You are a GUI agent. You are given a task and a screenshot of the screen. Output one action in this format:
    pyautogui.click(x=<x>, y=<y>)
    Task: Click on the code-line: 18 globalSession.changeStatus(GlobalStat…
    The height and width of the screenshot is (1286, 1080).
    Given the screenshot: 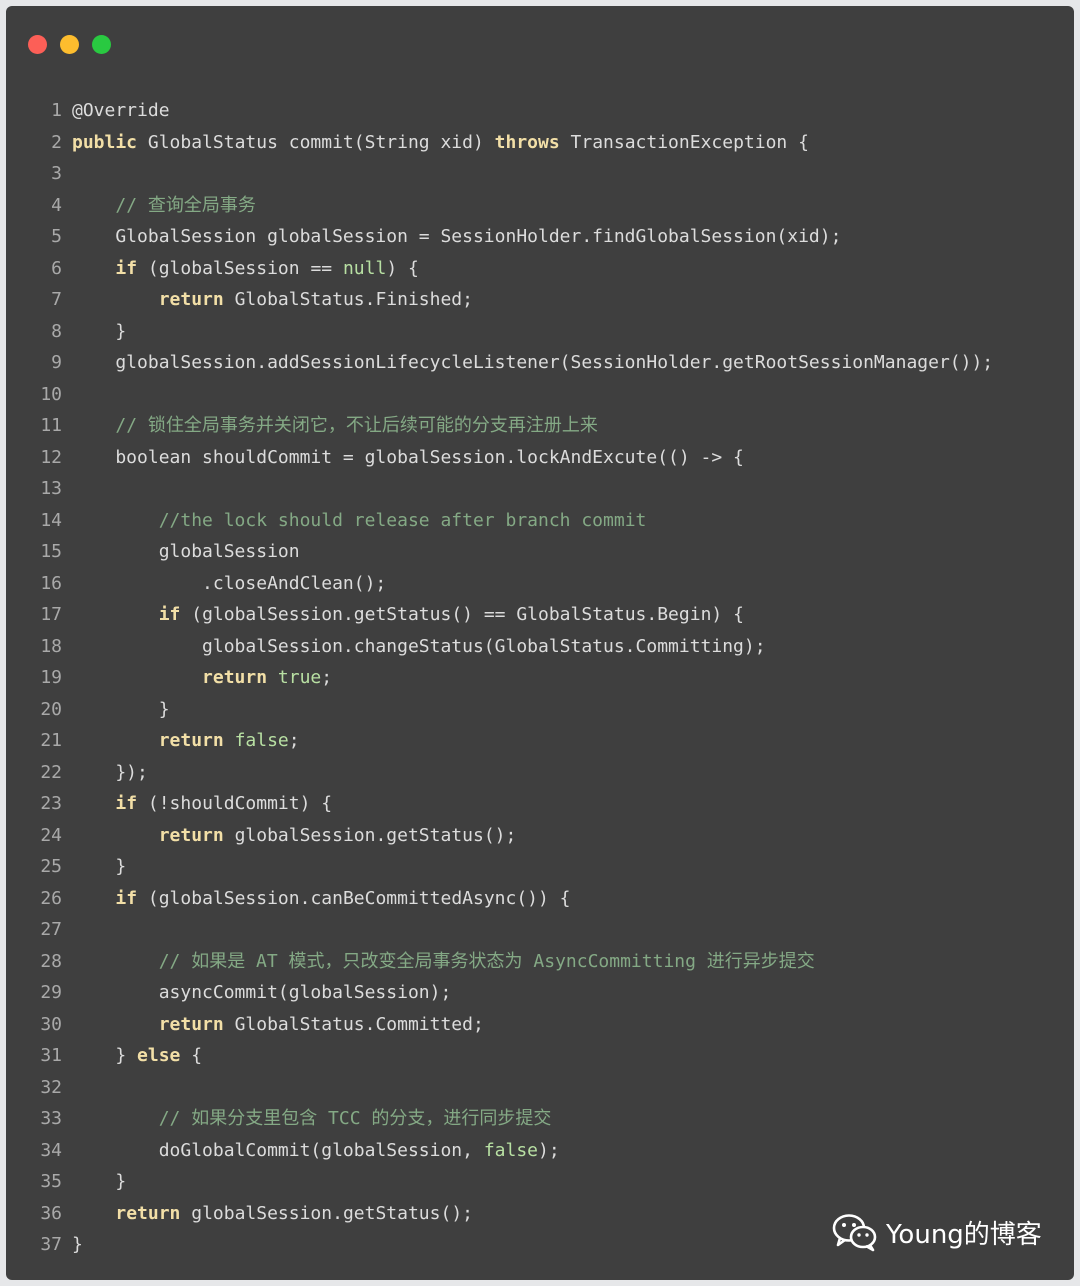 What is the action you would take?
    pyautogui.click(x=540, y=647)
    